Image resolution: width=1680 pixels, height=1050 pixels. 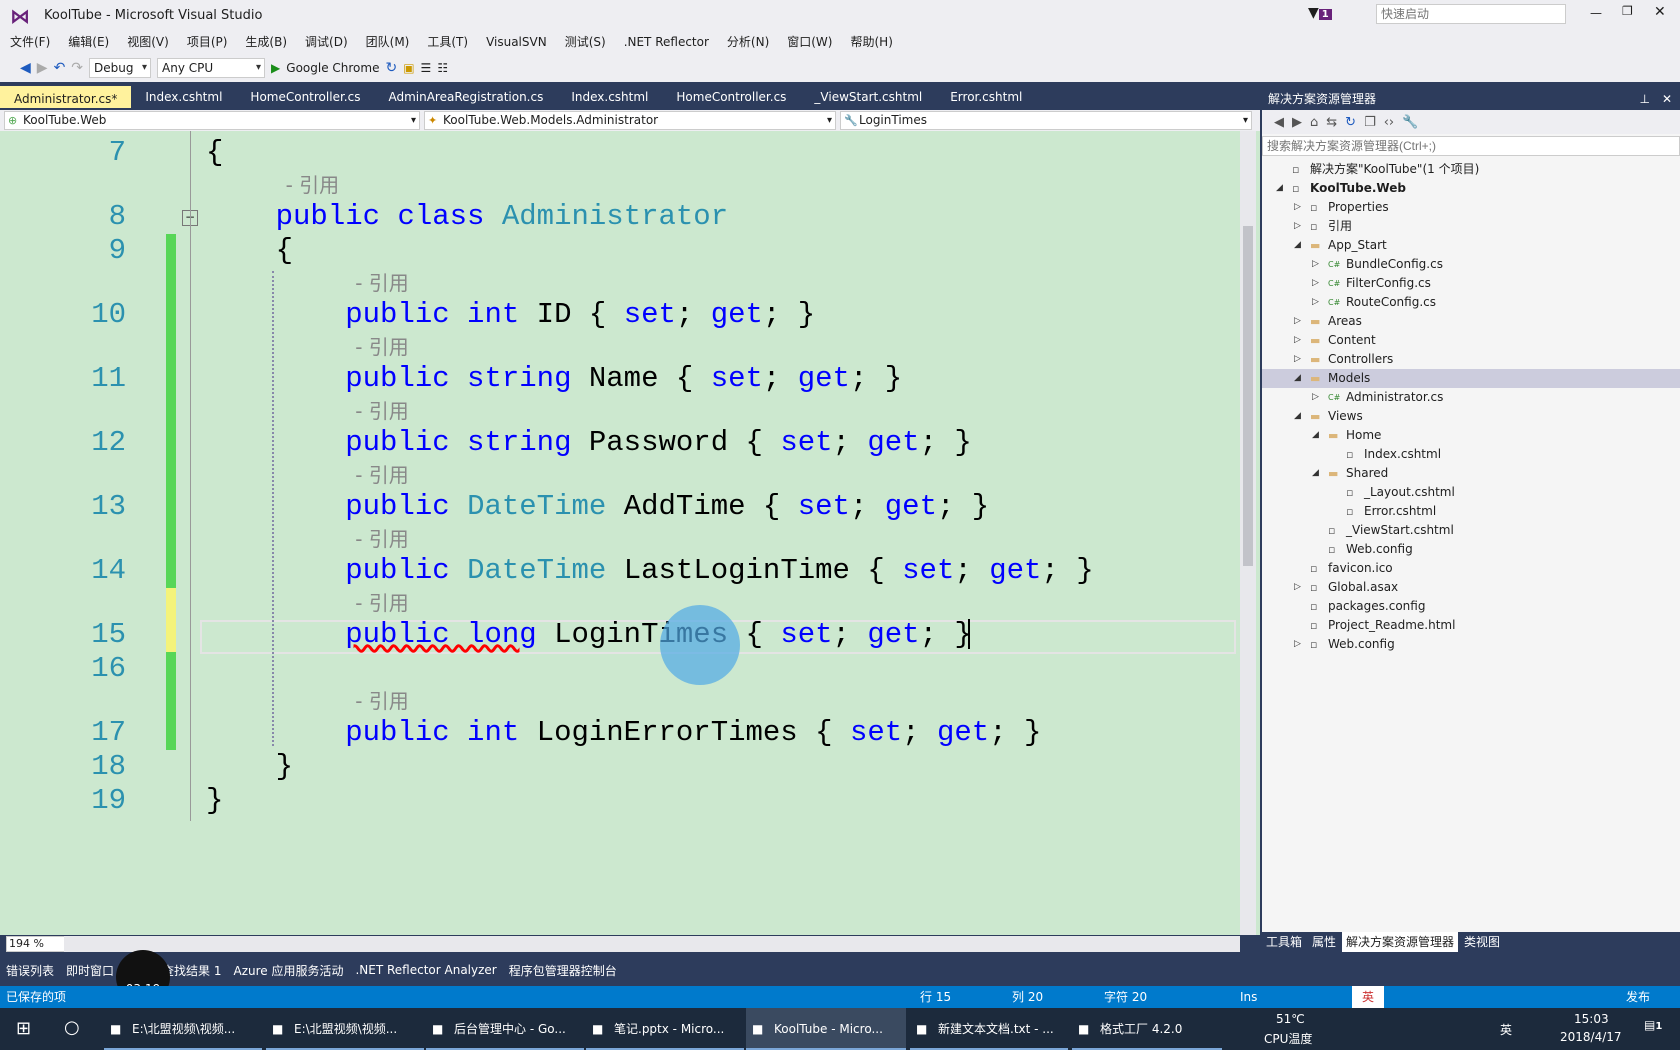 I want to click on ime-indicator: 英, so click(x=1368, y=997).